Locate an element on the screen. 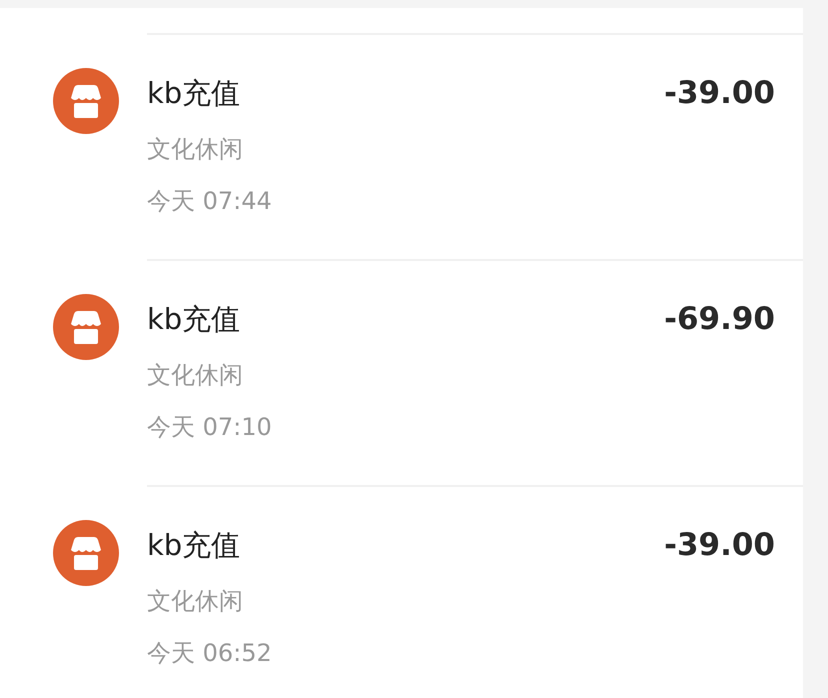 The image size is (828, 698). transaction-time: 今天 06:52 is located at coordinates (209, 653).